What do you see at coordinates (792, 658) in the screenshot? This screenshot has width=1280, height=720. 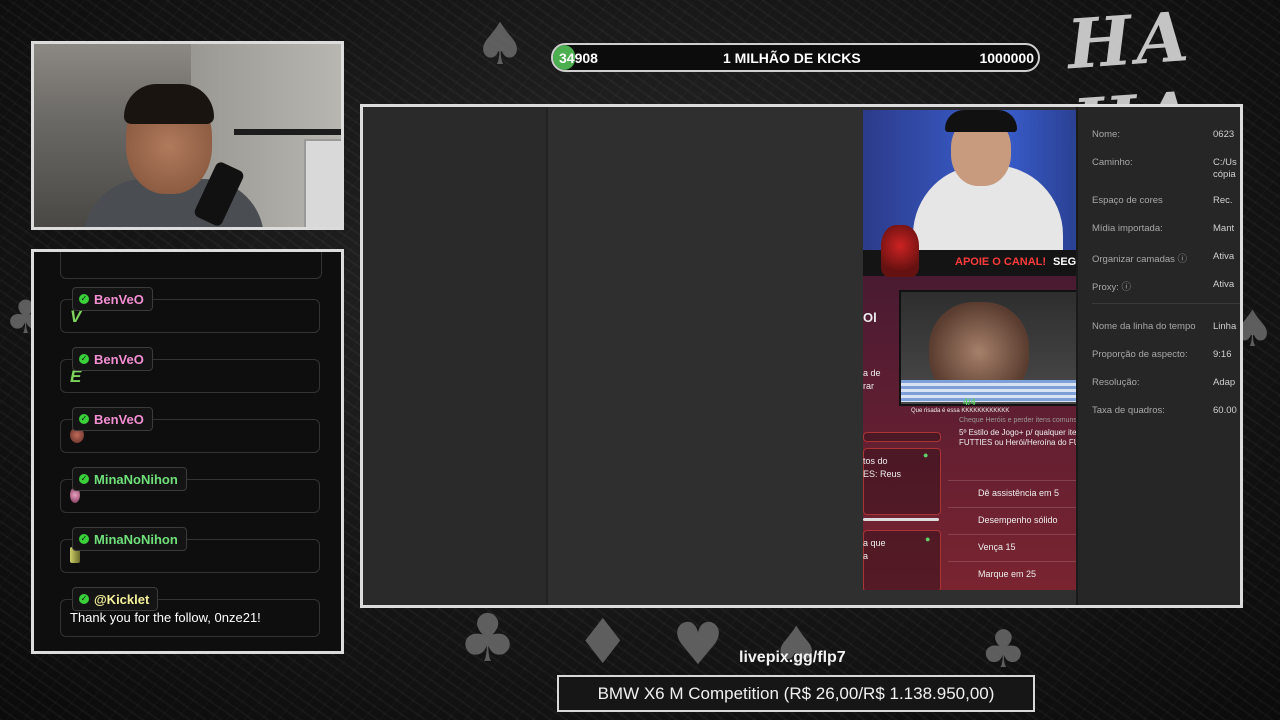 I see `livepix-link: livepix.gg/flp7` at bounding box center [792, 658].